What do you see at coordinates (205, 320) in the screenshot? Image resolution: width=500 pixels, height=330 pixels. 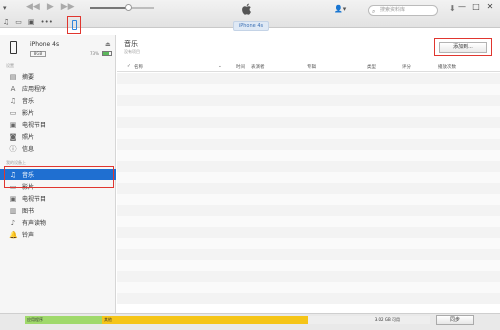 I see `storage-segment: 其他` at bounding box center [205, 320].